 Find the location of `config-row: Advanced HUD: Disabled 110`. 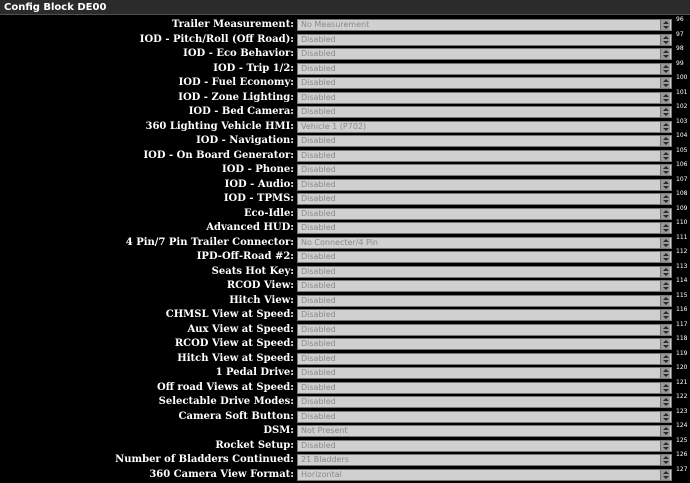

config-row: Advanced HUD: Disabled 110 is located at coordinates (345, 227).